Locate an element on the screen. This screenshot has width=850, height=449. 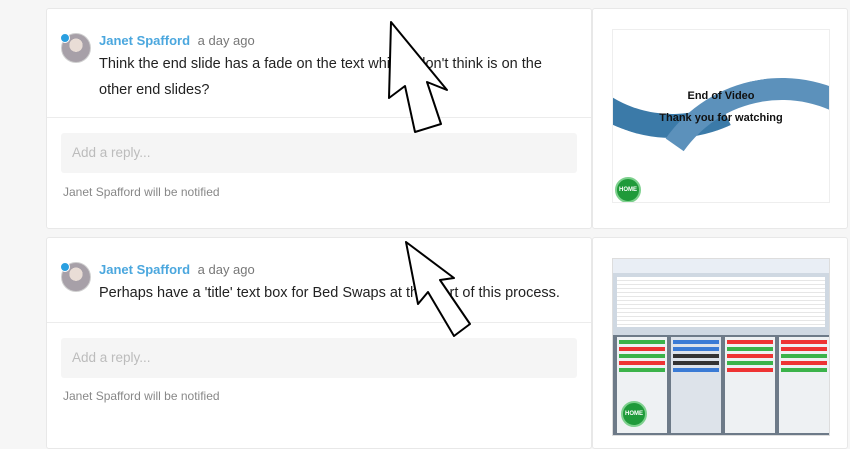
app-table is located at coordinates (721, 302).